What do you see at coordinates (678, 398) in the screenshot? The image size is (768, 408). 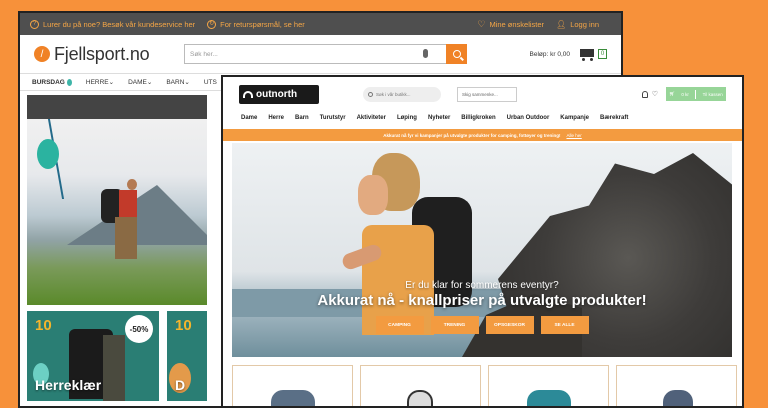 I see `backpack-image` at bounding box center [678, 398].